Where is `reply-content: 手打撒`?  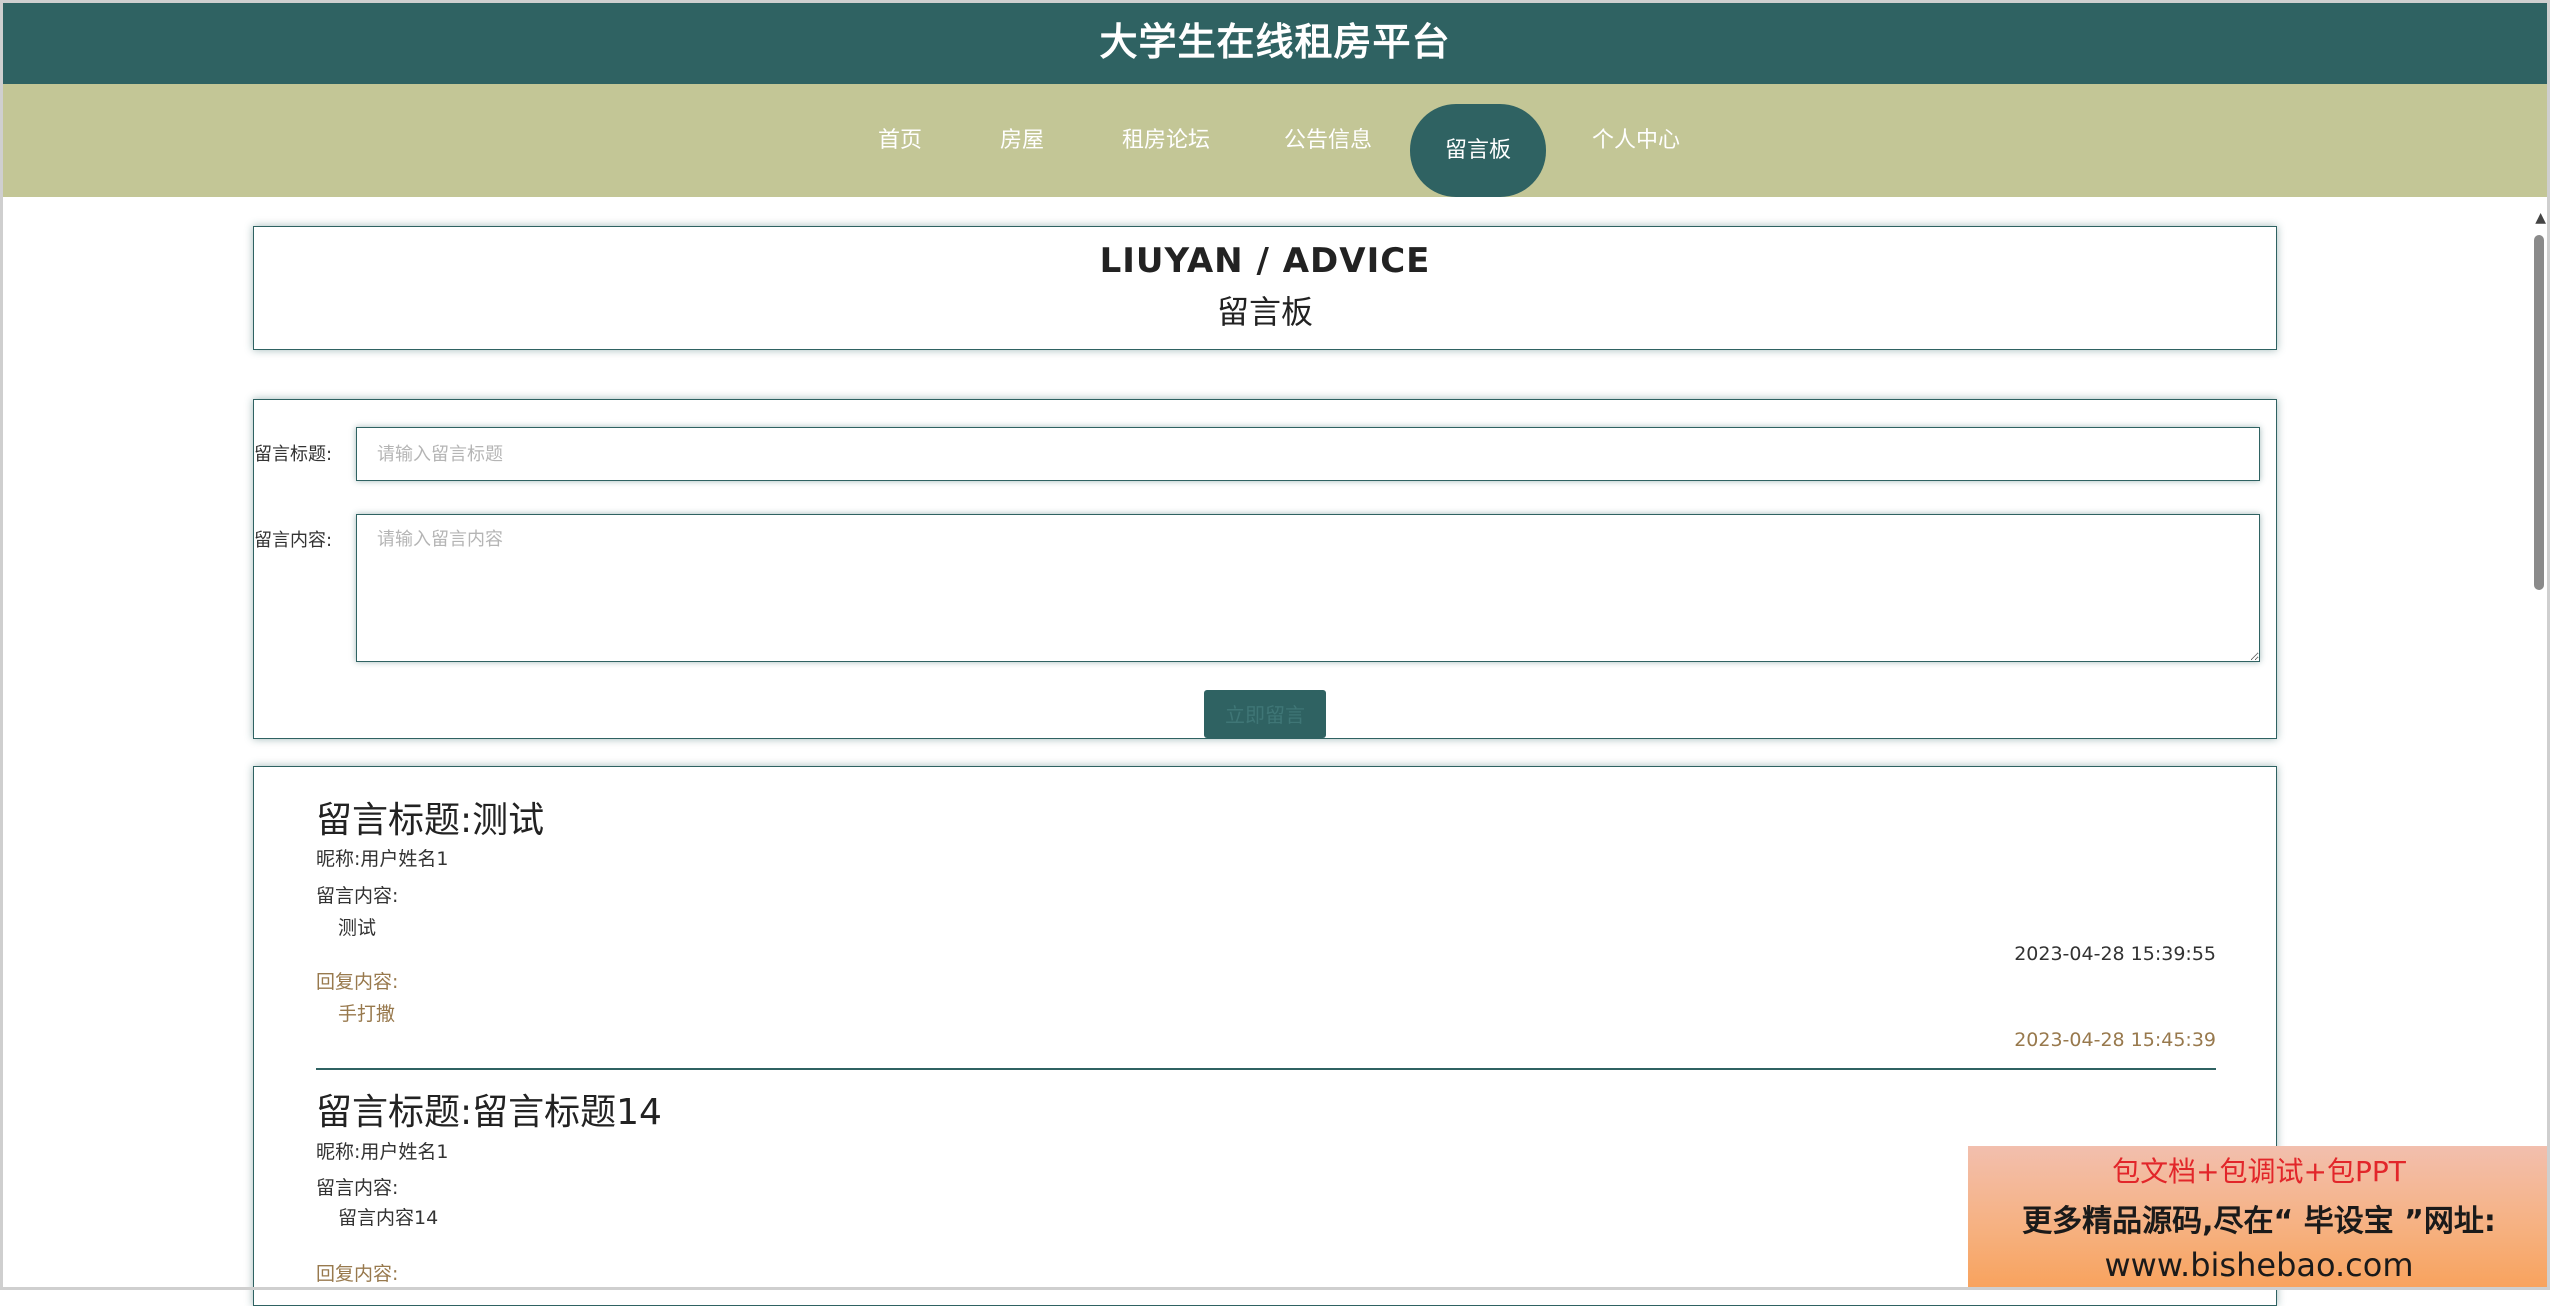 reply-content: 手打撒 is located at coordinates (367, 1014).